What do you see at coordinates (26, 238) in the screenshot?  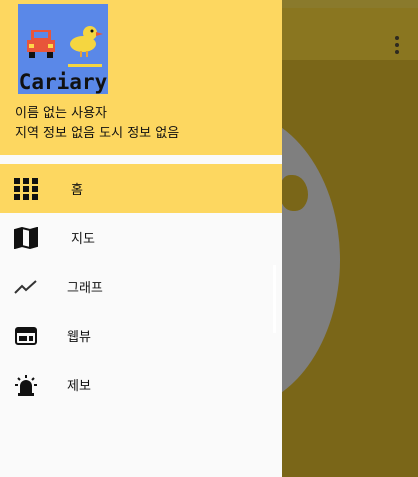 I see `map-icon` at bounding box center [26, 238].